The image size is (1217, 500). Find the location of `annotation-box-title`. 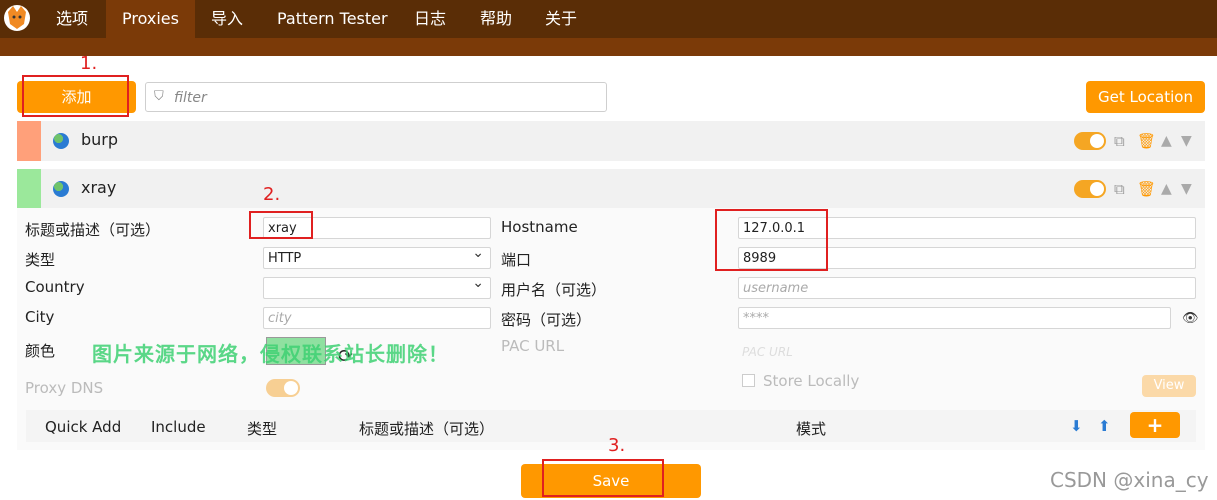

annotation-box-title is located at coordinates (281, 225).